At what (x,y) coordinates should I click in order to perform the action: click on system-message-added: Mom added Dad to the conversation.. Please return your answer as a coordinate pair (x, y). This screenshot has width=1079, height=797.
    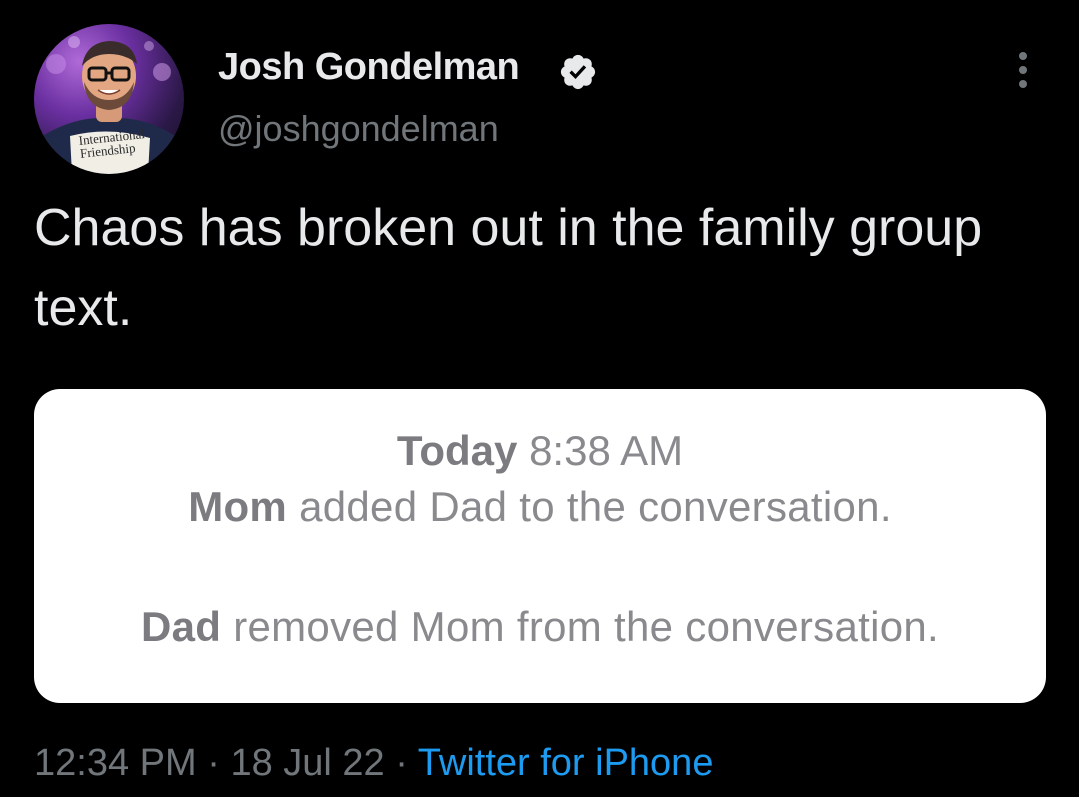
    Looking at the image, I should click on (540, 507).